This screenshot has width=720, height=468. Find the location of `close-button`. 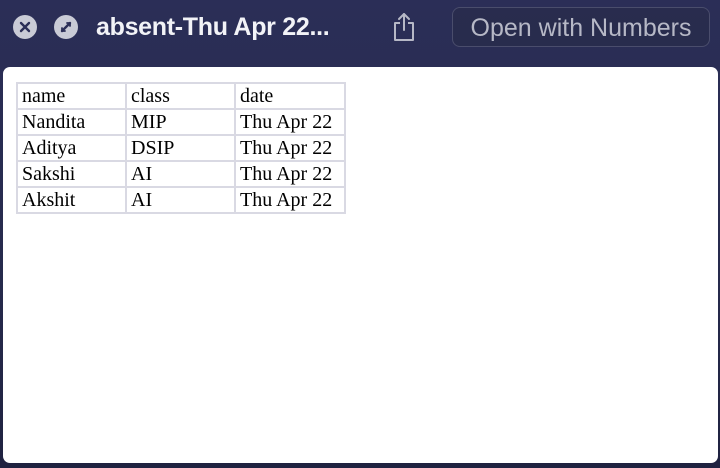

close-button is located at coordinates (25, 27).